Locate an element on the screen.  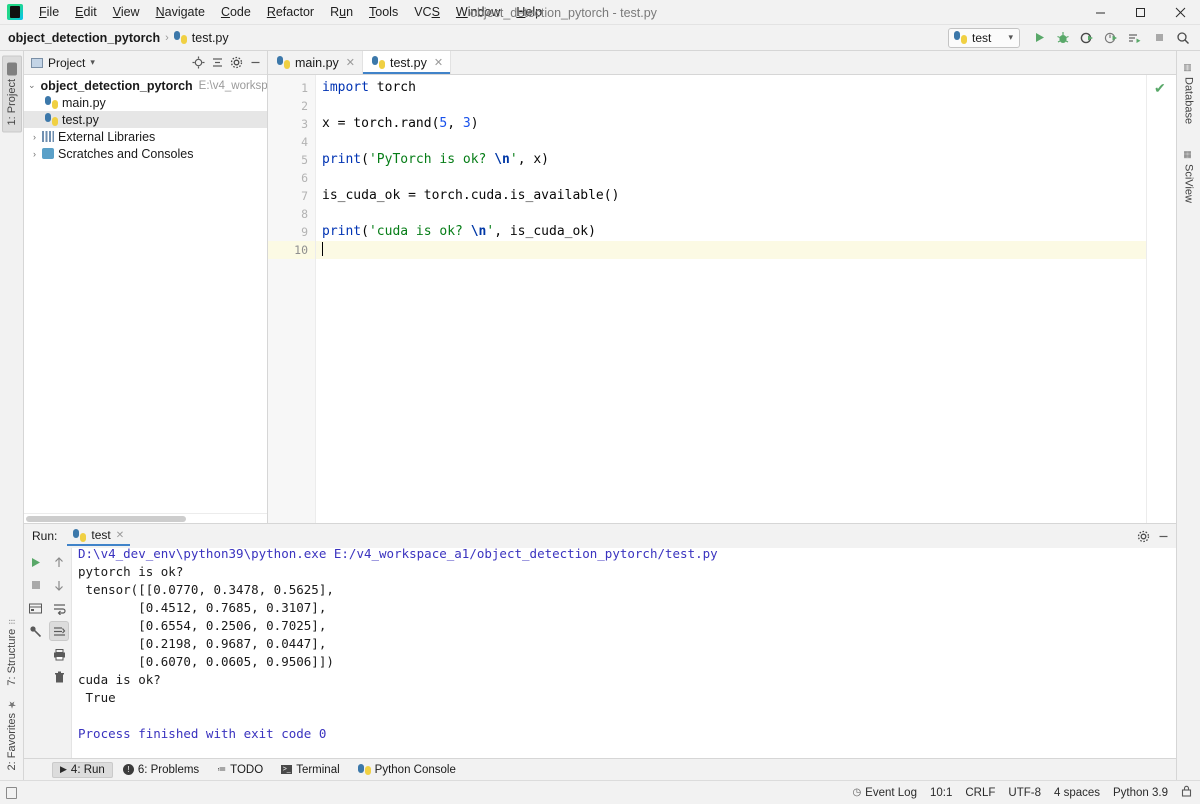
editor-tab-main-py: main.py ✕ is located at coordinates (315, 62).